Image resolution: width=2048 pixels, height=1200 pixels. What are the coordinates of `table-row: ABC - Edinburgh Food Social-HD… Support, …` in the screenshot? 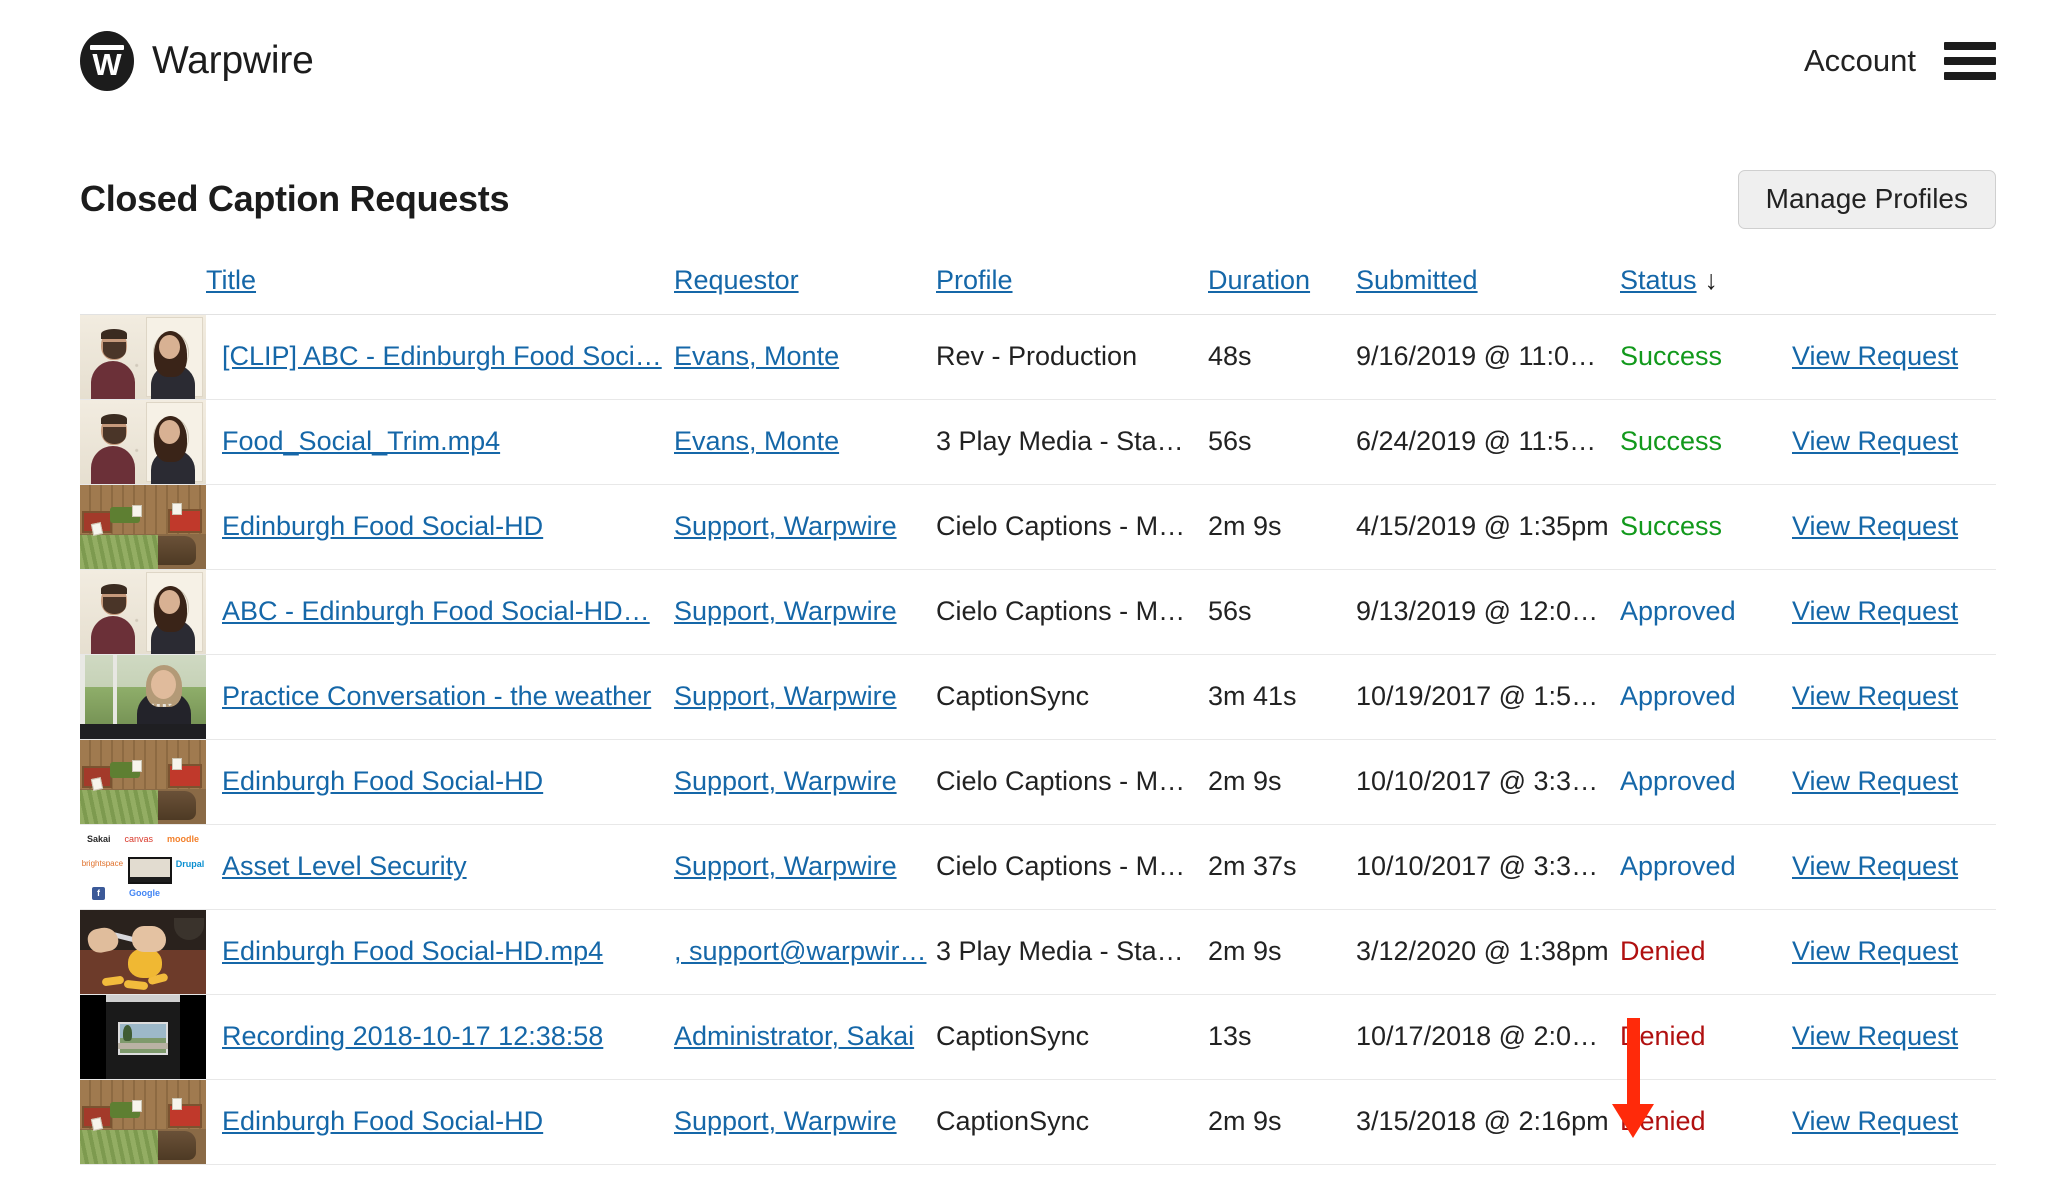 It's located at (1038, 612).